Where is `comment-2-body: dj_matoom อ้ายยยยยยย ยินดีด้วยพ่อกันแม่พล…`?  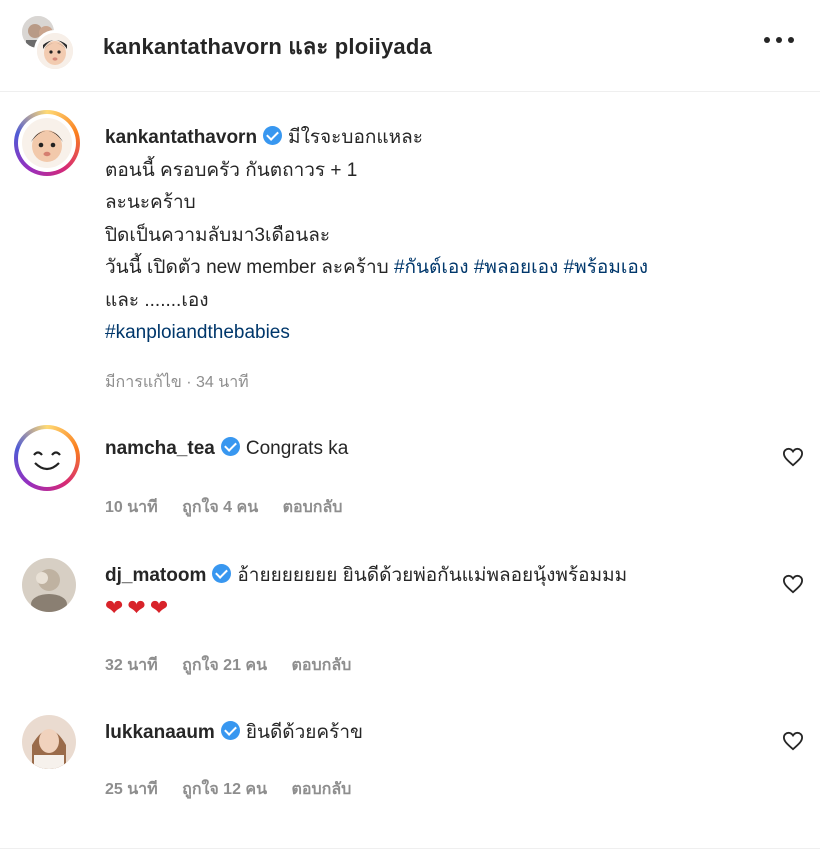
comment-2-body: dj_matoom อ้ายยยยยยย ยินดีด้วยพ่อกันแม่พล… is located at coordinates (366, 592).